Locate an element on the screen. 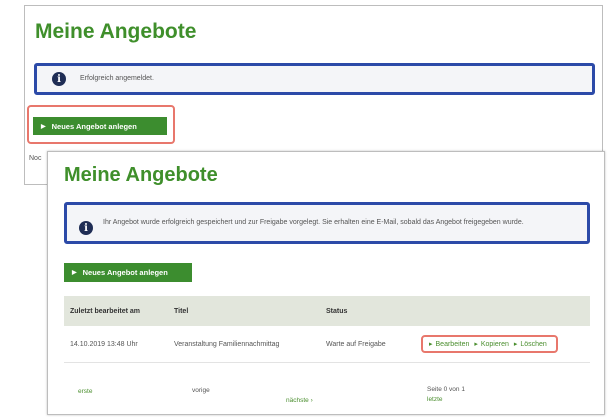 This screenshot has height=417, width=611. cell-title: Veranstaltung Familiennachmittag is located at coordinates (227, 344).